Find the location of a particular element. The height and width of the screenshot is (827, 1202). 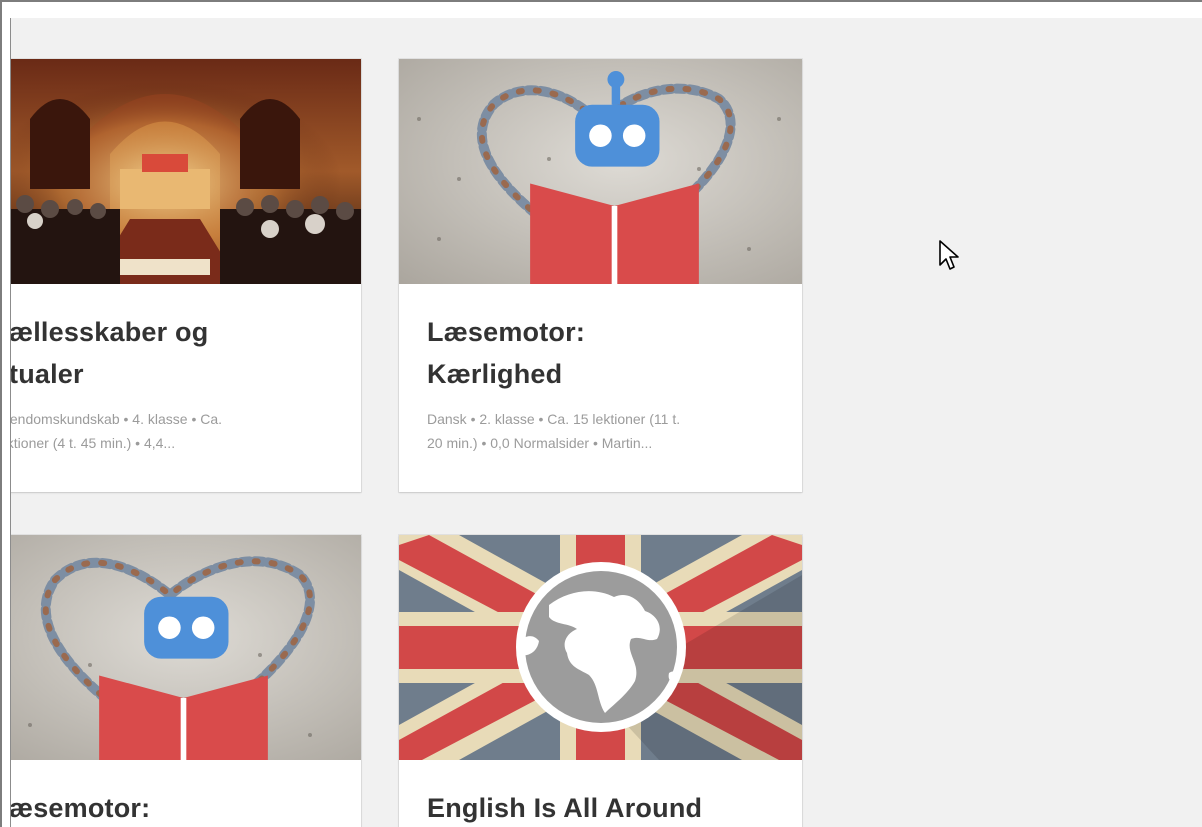

course-card-english-is-all-around: English Is All Around is located at coordinates (600, 681).